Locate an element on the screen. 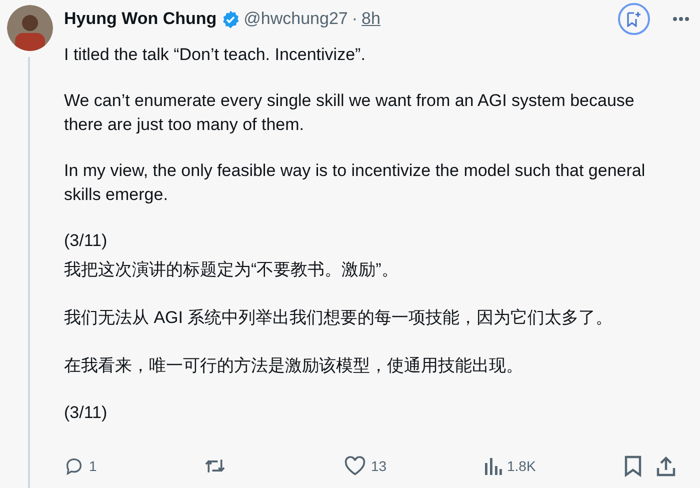 This screenshot has height=488, width=700. bookmark-add-button is located at coordinates (634, 19).